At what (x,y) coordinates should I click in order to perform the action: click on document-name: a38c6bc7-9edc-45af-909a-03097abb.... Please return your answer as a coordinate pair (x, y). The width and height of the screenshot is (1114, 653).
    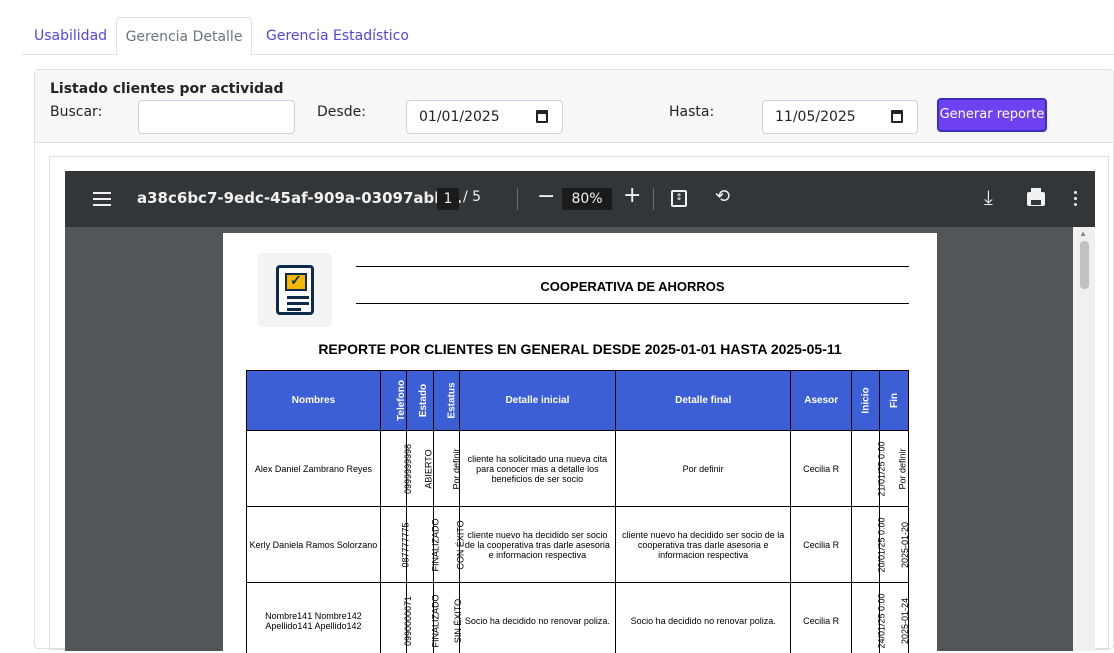
    Looking at the image, I should click on (299, 198).